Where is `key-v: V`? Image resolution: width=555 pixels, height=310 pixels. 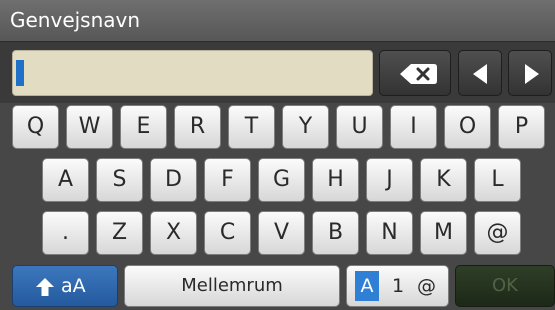 key-v: V is located at coordinates (281, 233).